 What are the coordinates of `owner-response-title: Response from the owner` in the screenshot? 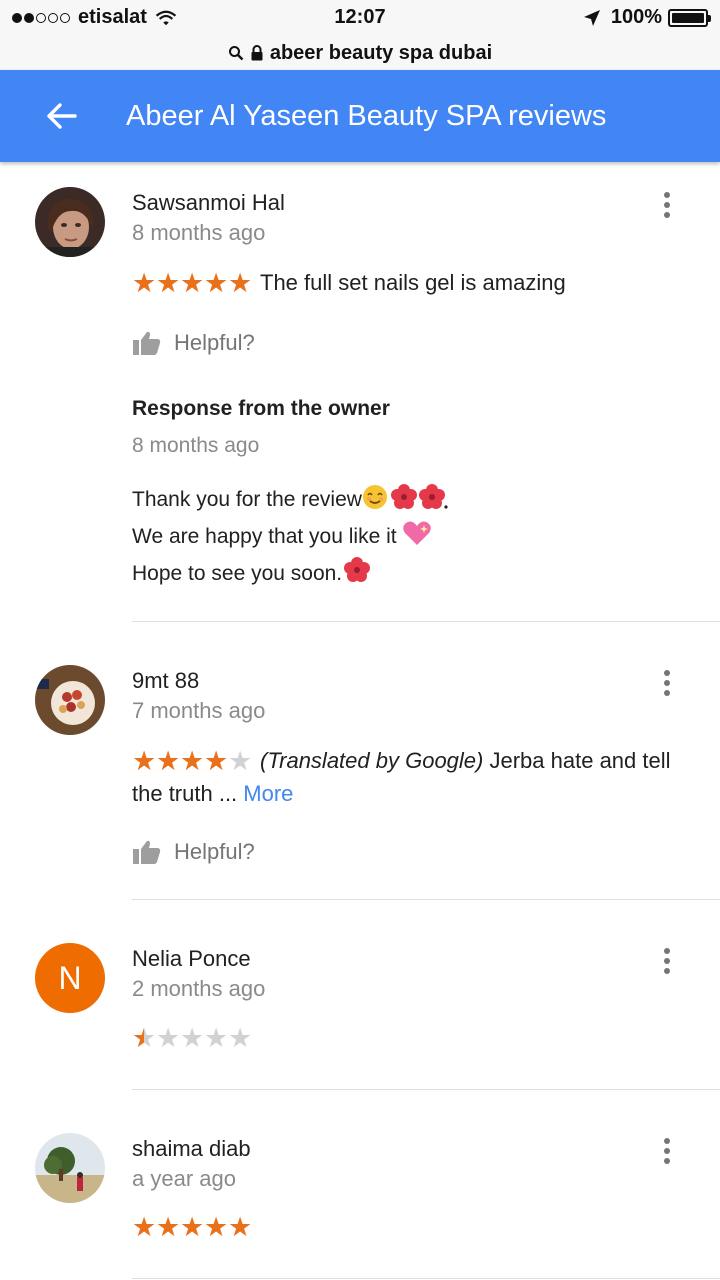 It's located at (261, 408).